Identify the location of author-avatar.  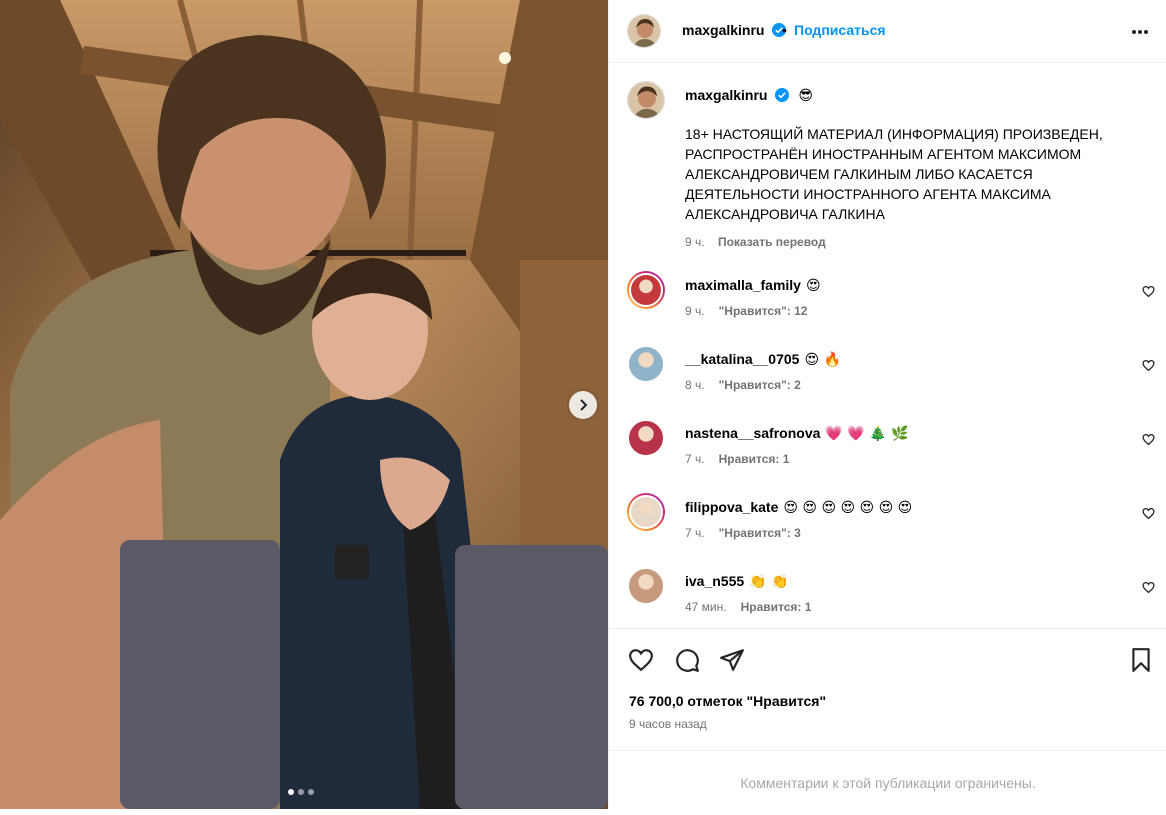
(644, 31).